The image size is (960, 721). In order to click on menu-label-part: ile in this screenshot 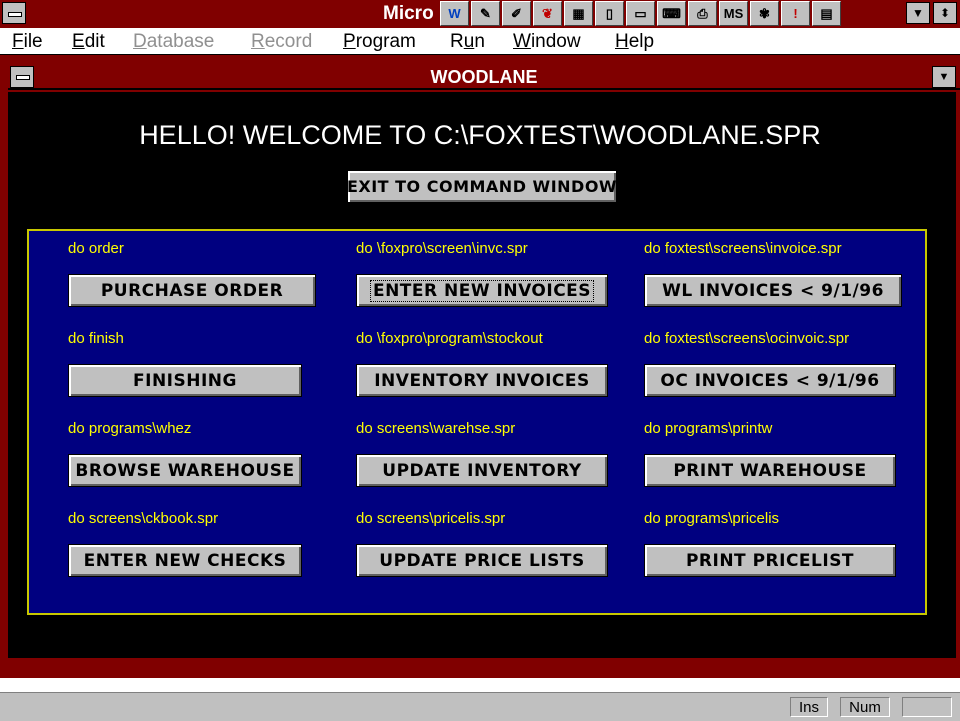, I will do `click(33, 41)`.